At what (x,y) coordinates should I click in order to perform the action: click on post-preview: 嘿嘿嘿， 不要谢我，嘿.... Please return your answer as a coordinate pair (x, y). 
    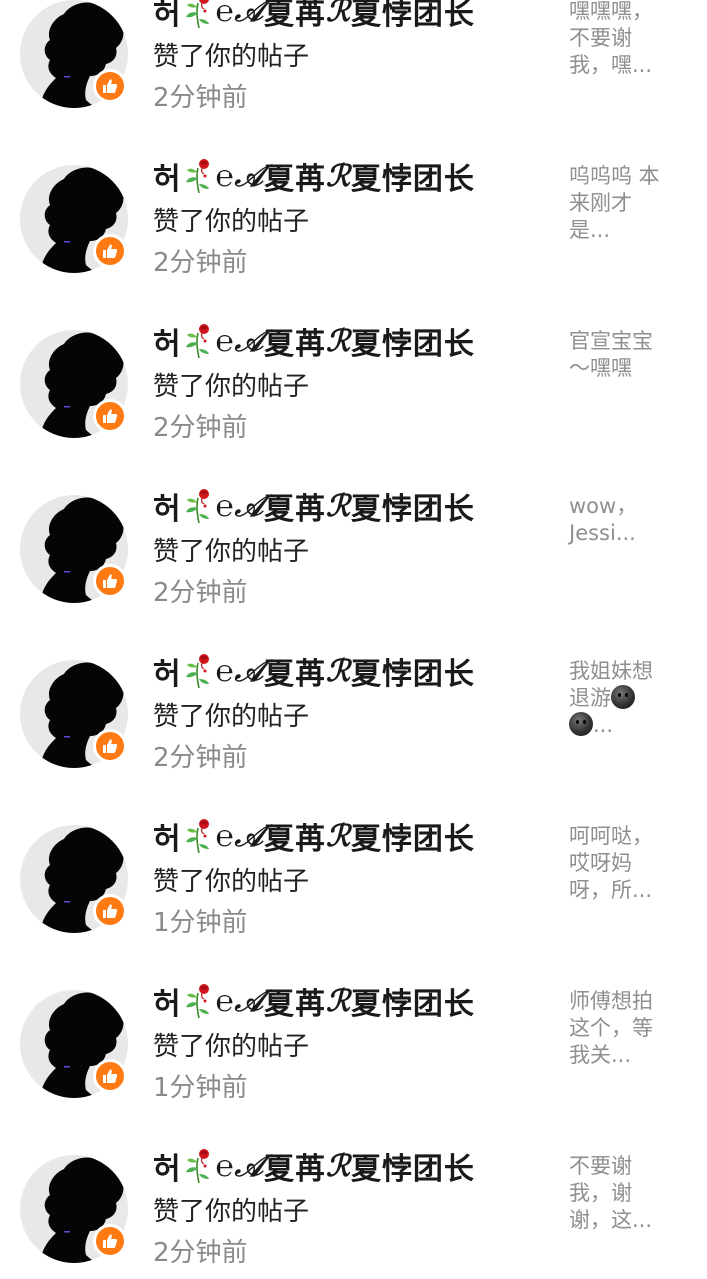
    Looking at the image, I should click on (625, 39).